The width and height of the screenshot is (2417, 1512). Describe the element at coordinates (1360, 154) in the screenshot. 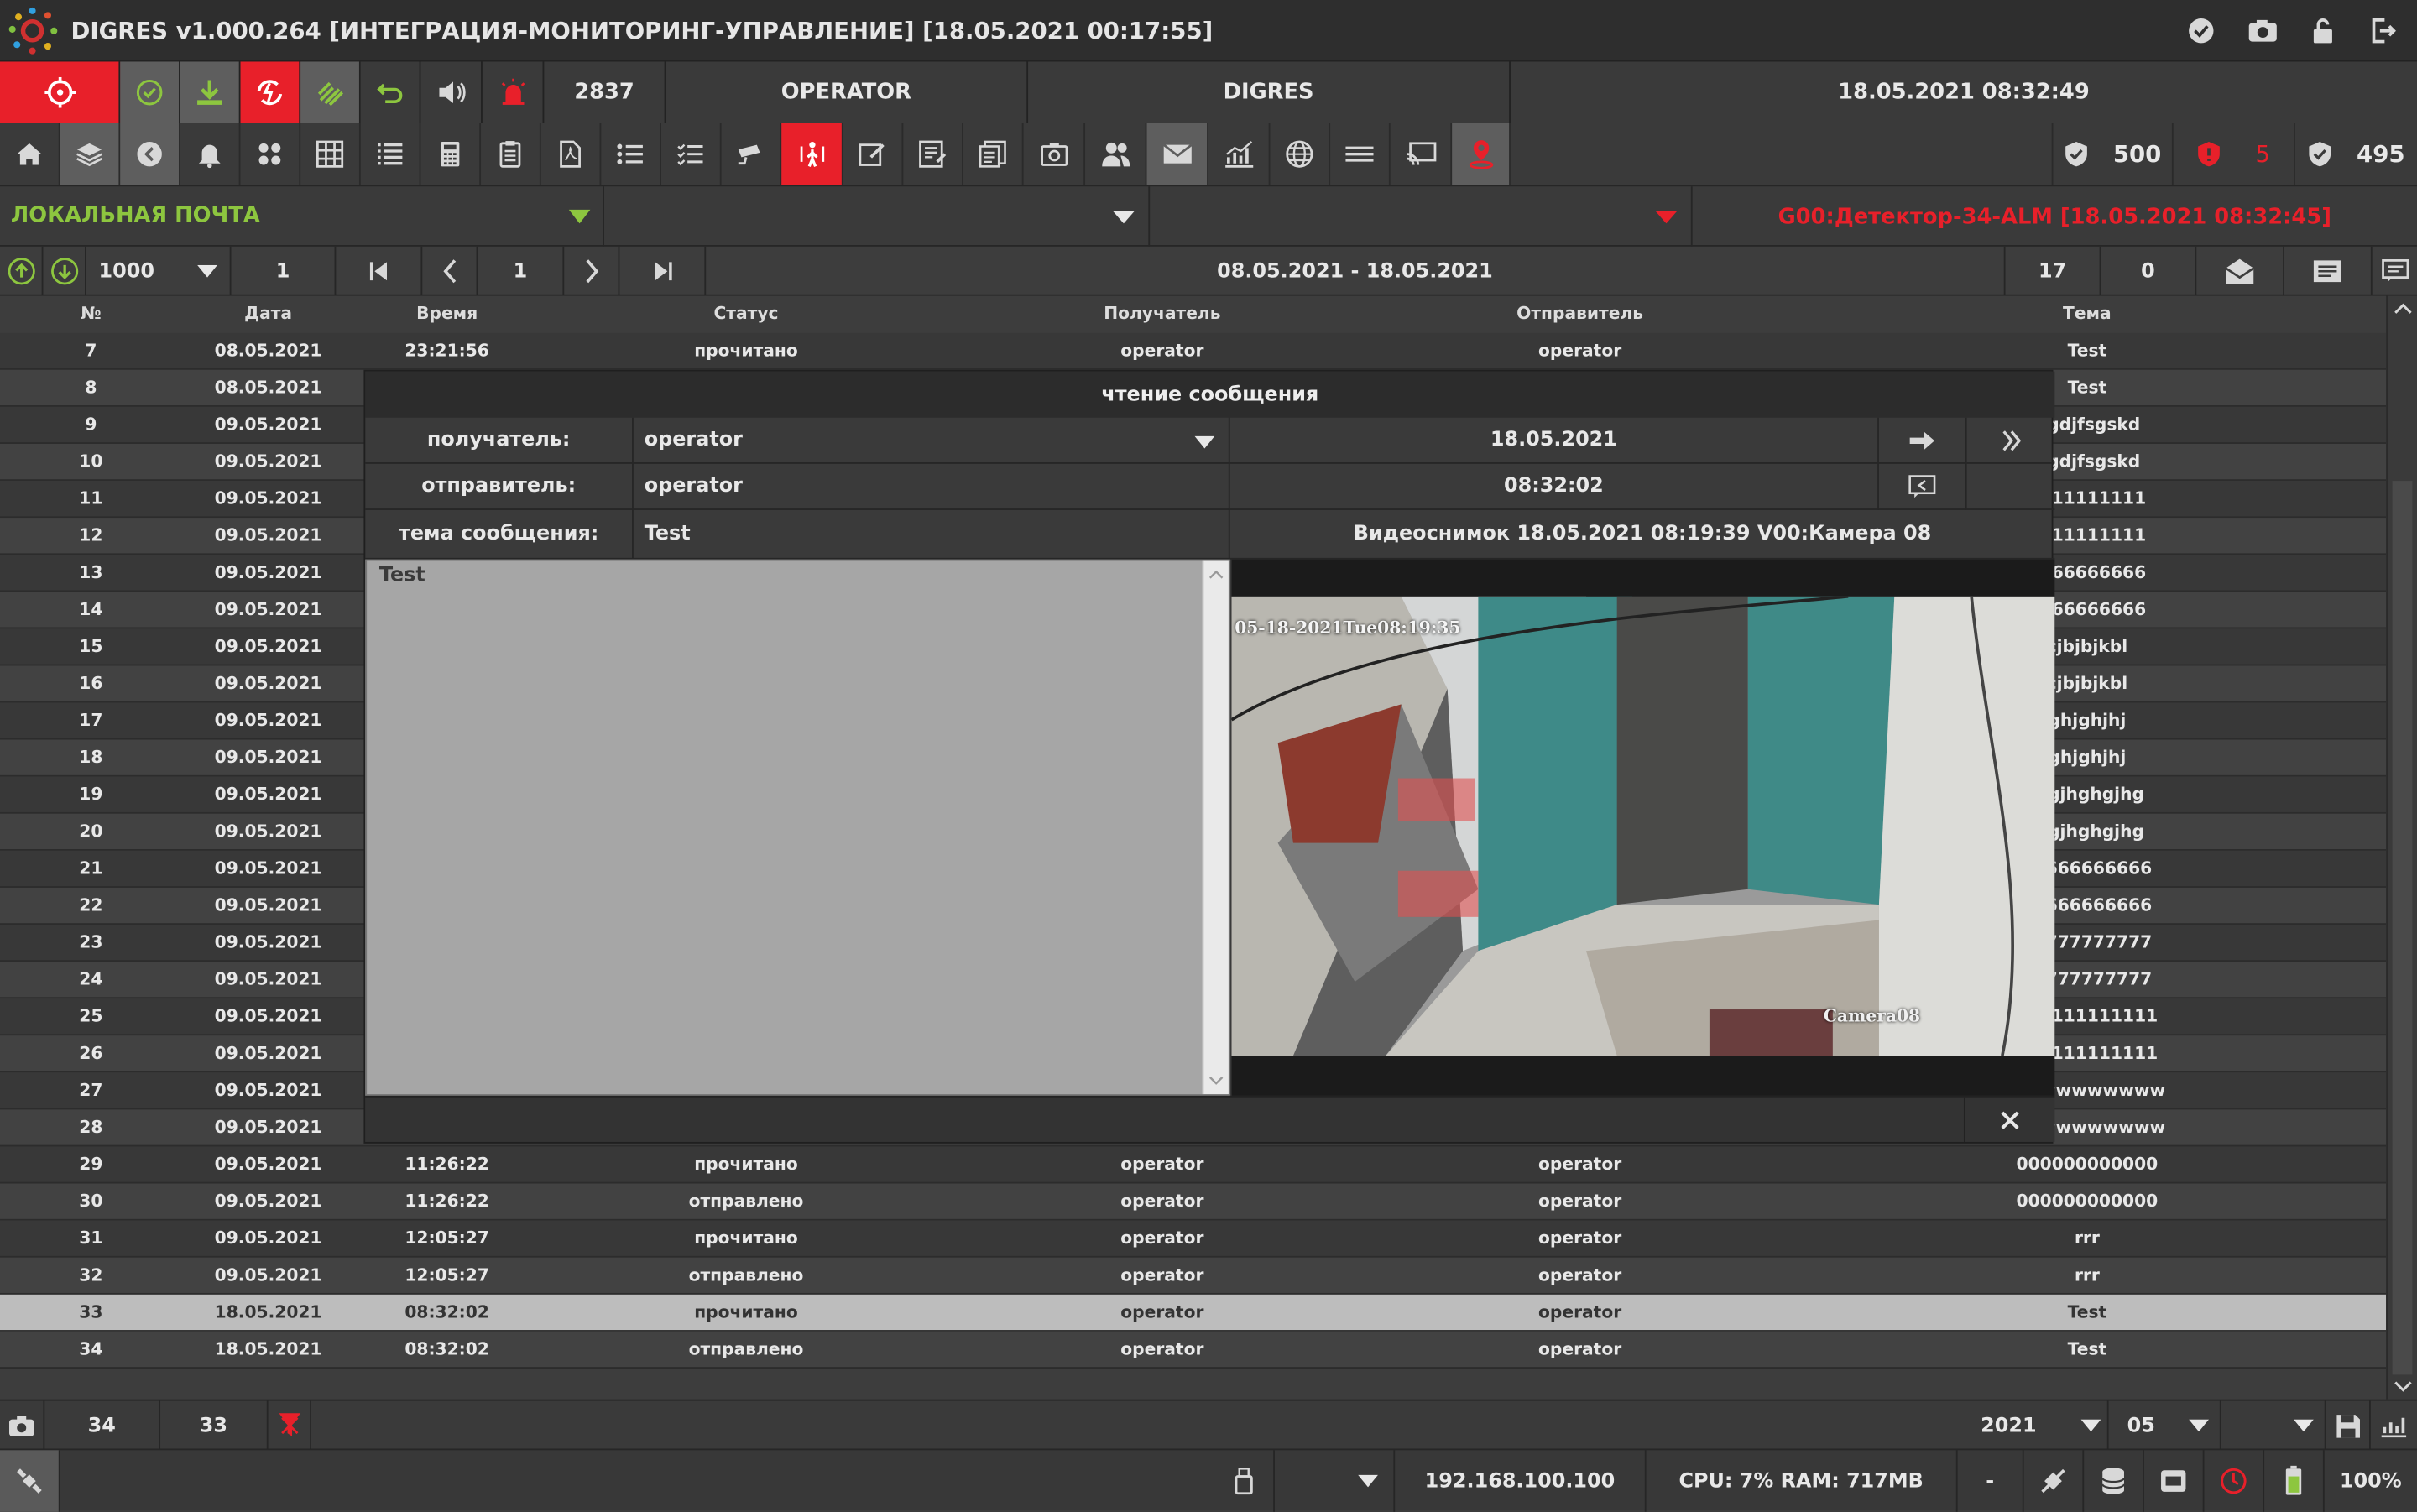

I see `menu-lines-icon` at that location.